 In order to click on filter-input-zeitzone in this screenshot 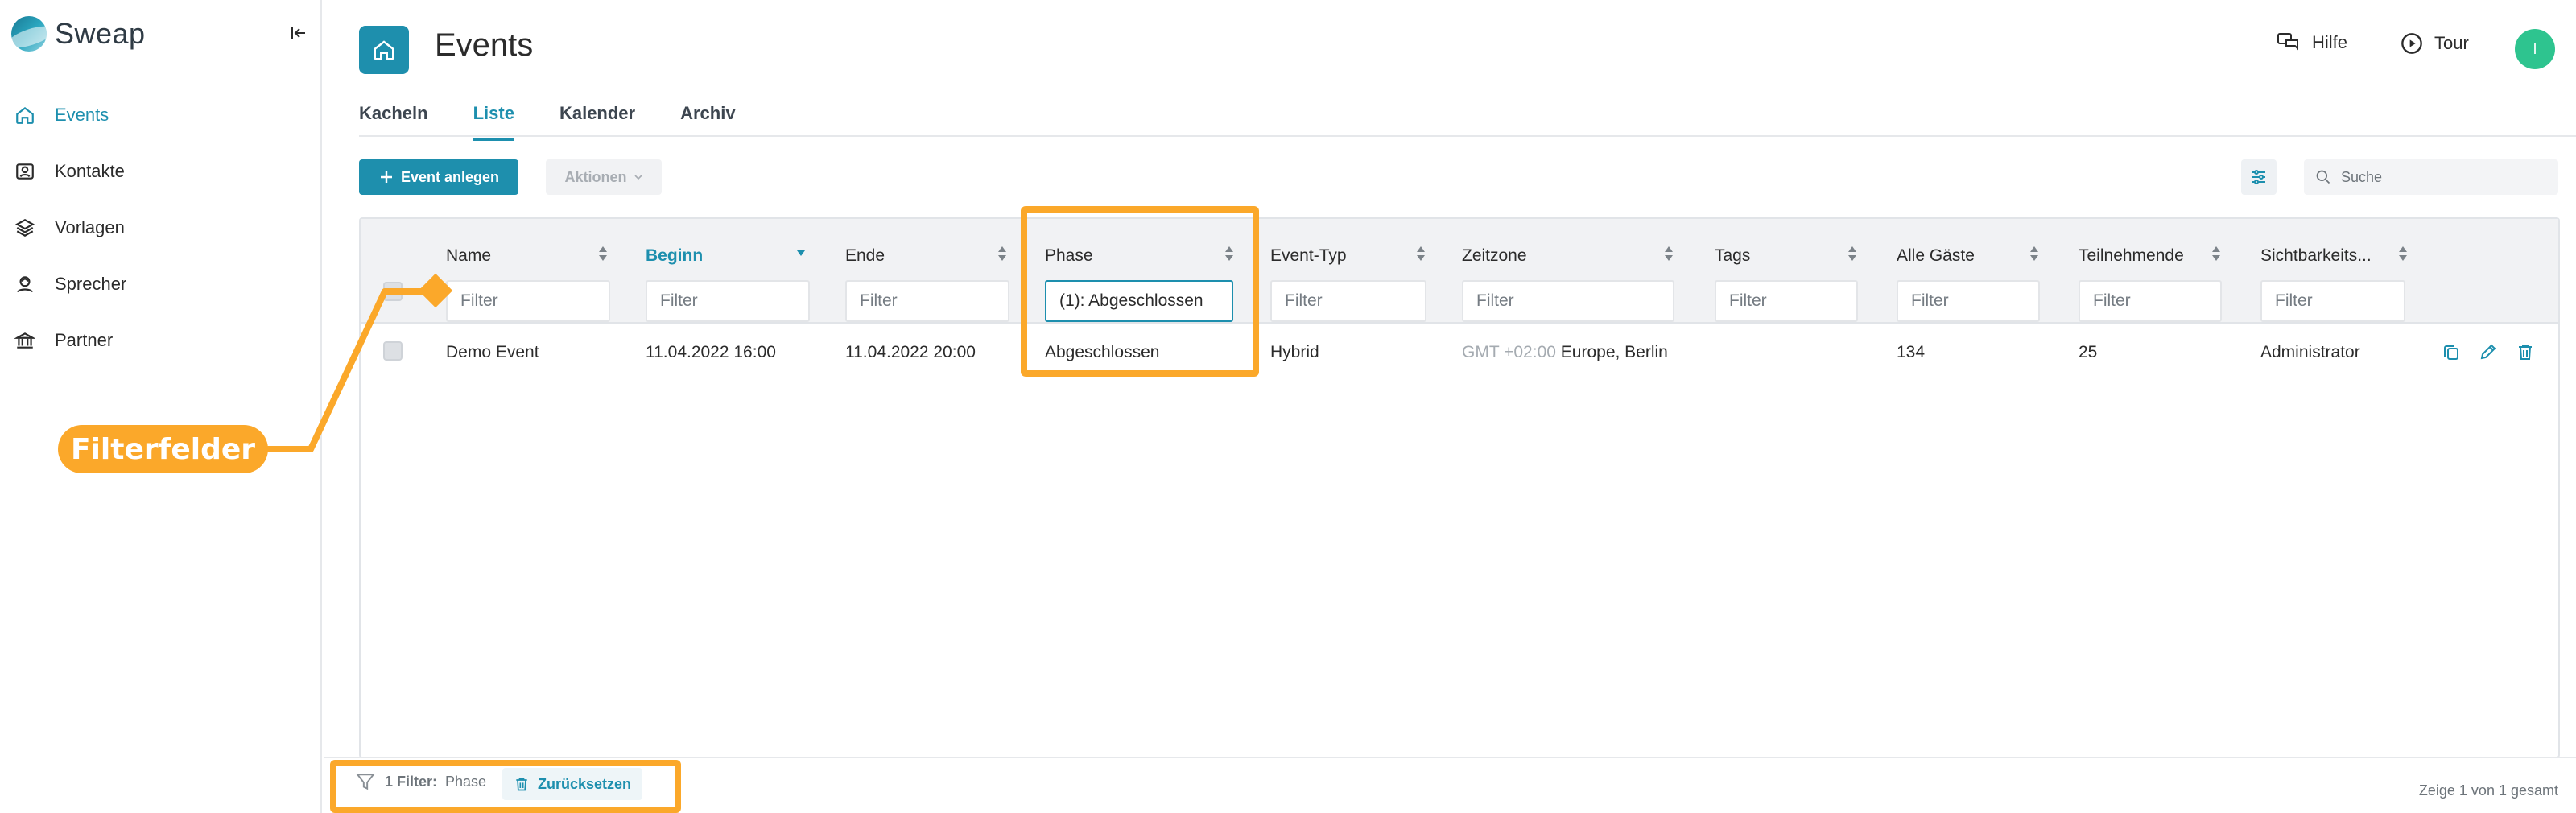, I will do `click(1568, 301)`.